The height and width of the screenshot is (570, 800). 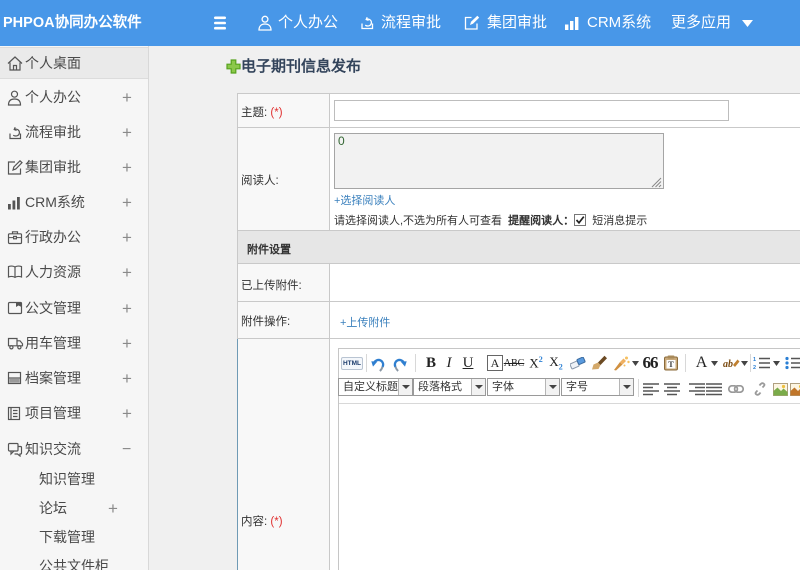 I want to click on svg-text: 2, so click(x=754, y=367).